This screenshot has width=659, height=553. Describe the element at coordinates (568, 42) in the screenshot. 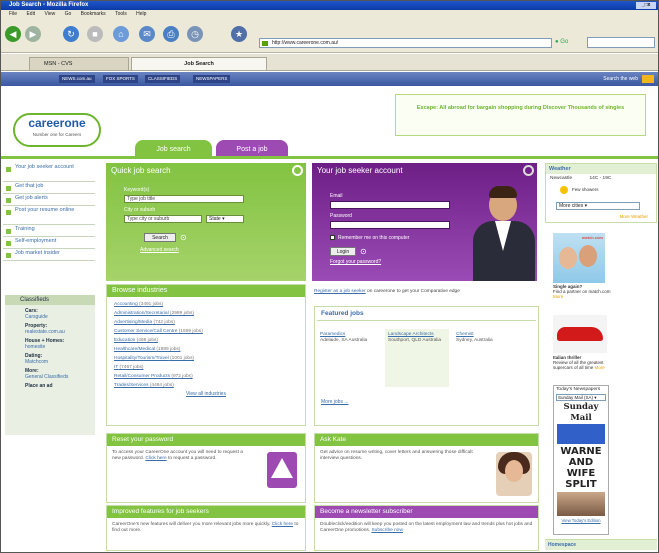

I see `go-button: ● Go` at that location.